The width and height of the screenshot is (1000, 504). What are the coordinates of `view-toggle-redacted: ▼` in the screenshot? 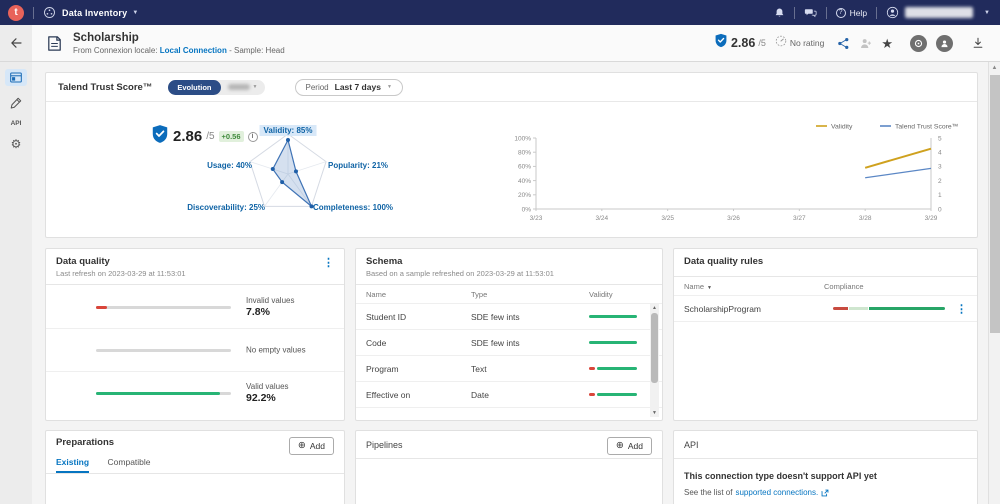 It's located at (243, 87).